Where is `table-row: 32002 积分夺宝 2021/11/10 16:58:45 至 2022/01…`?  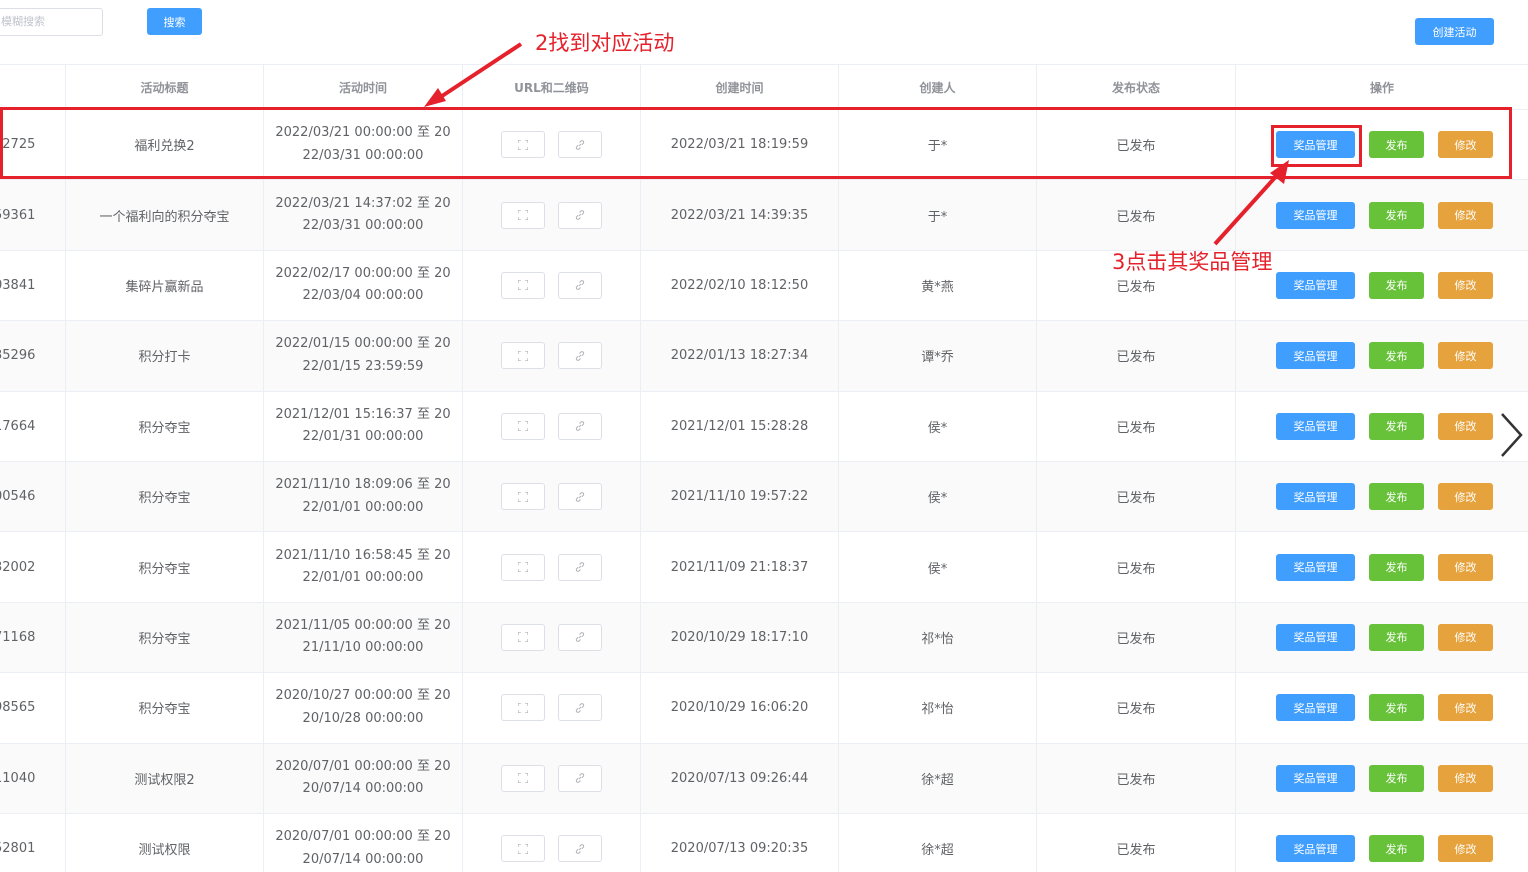
table-row: 32002 积分夺宝 2021/11/10 16:58:45 至 2022/01… is located at coordinates (764, 567).